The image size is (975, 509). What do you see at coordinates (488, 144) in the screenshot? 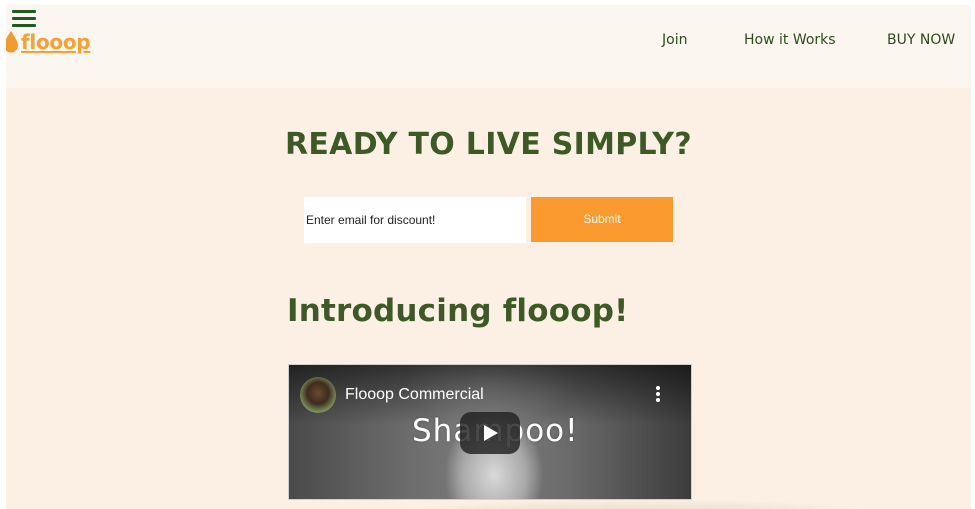
I see `signup-heading: READY TO LIVE SIMPLY?` at bounding box center [488, 144].